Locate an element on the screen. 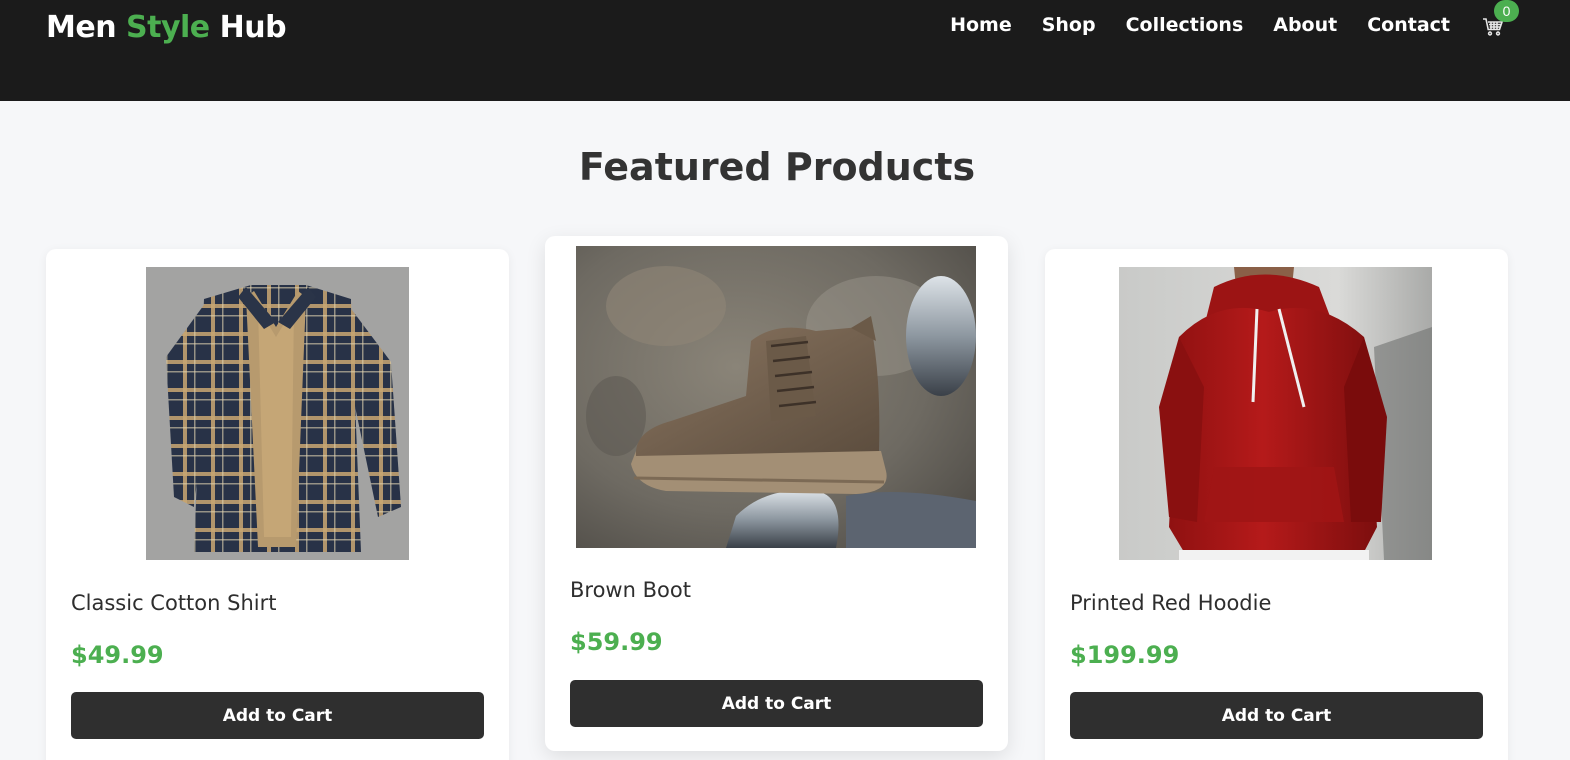 The image size is (1570, 760). product-price: $49.99 is located at coordinates (117, 655).